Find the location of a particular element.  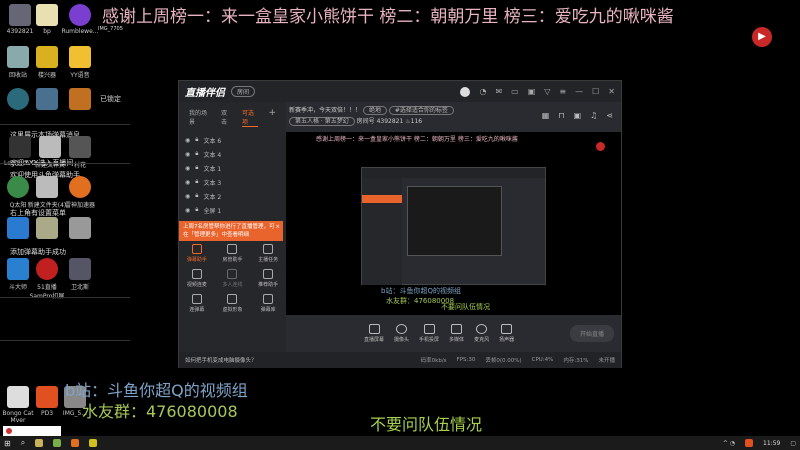

media-button: 多媒体 is located at coordinates (456, 333).